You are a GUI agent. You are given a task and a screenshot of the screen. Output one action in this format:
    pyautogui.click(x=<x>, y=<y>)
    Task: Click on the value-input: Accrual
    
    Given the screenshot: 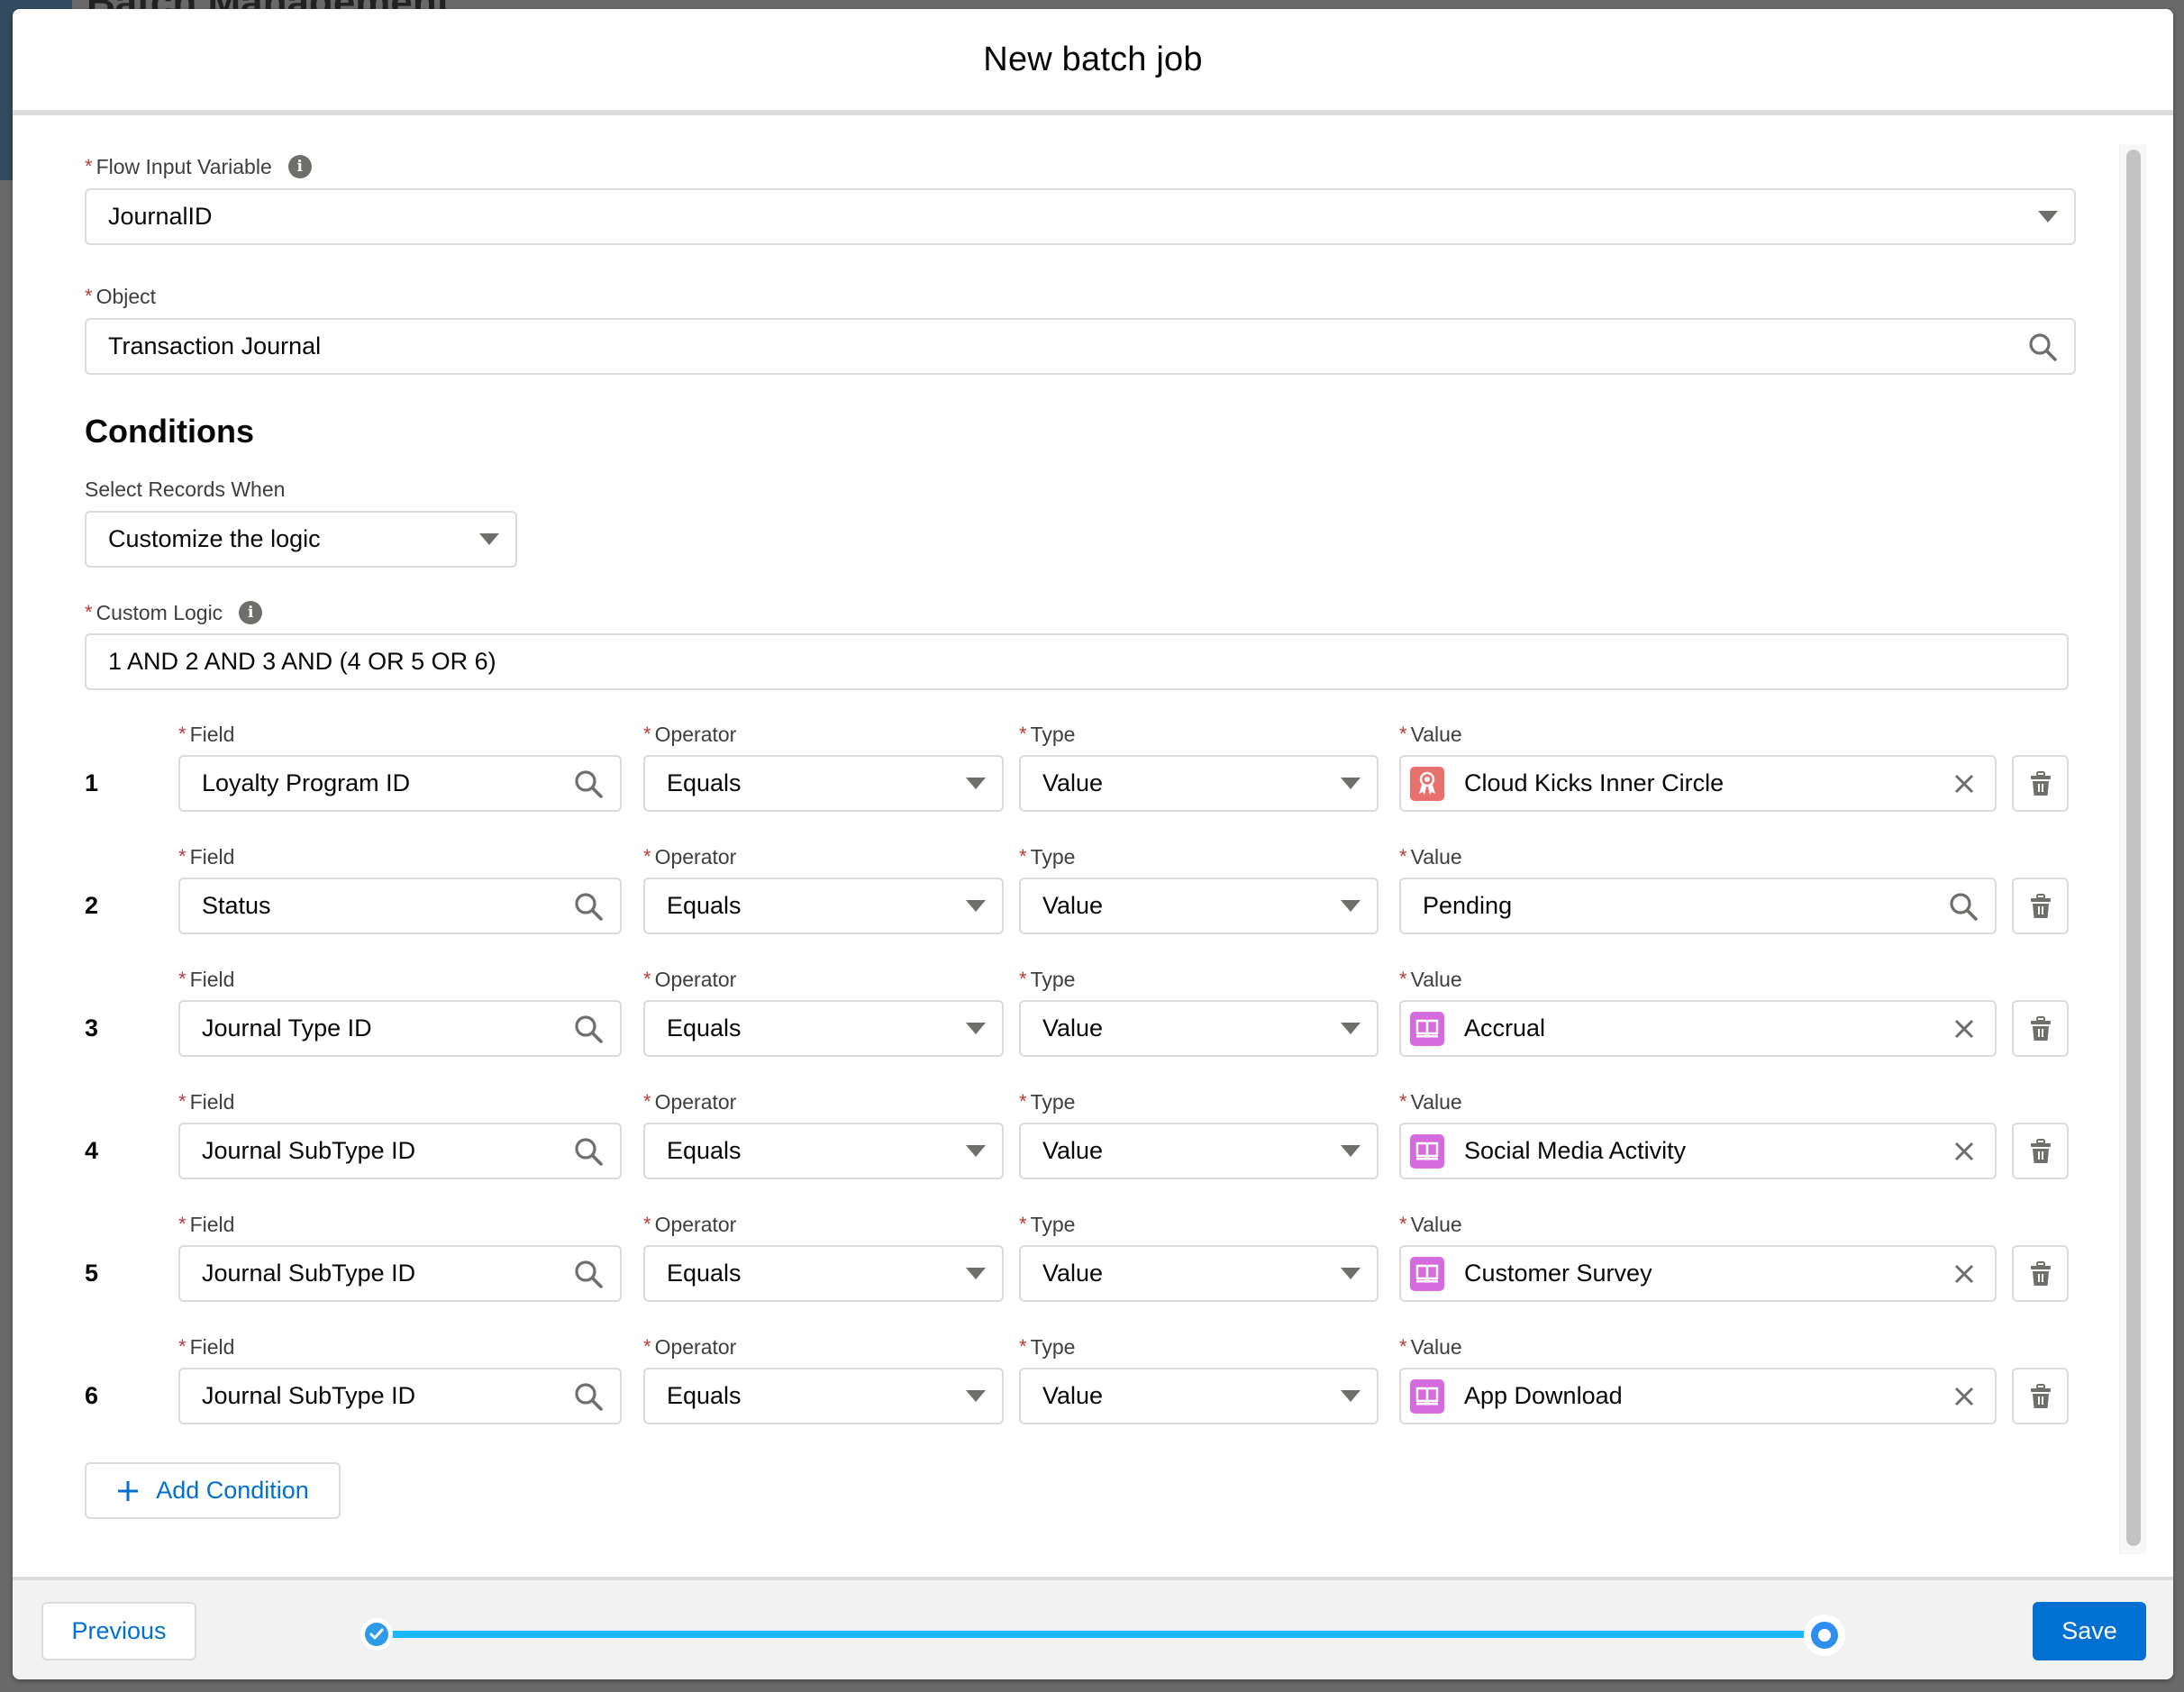 What is the action you would take?
    pyautogui.click(x=1698, y=1028)
    